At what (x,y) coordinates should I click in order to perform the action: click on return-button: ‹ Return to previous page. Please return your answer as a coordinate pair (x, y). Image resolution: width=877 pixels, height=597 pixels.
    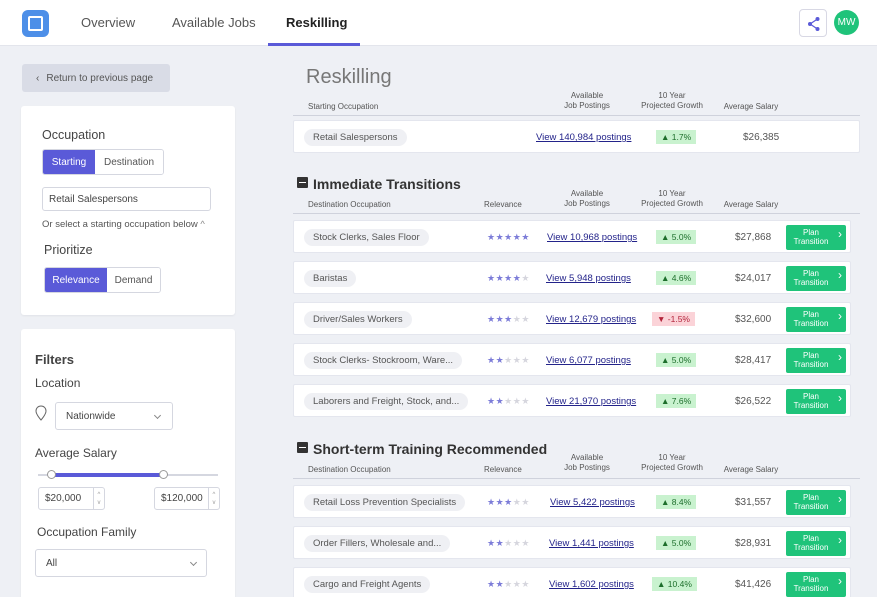
    Looking at the image, I should click on (96, 78).